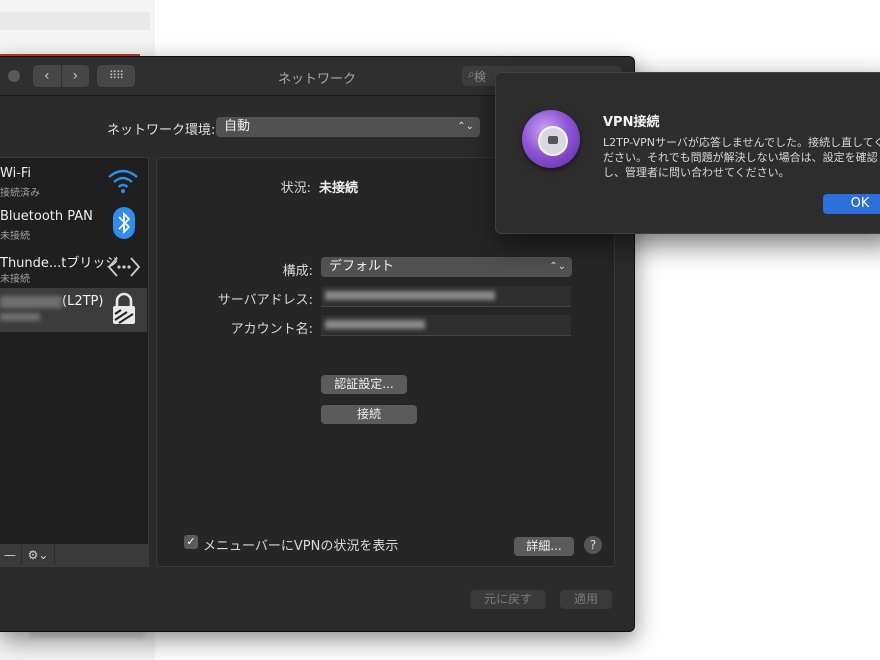 This screenshot has height=660, width=880. Describe the element at coordinates (20, 193) in the screenshot. I see `service-status: 接続済み` at that location.